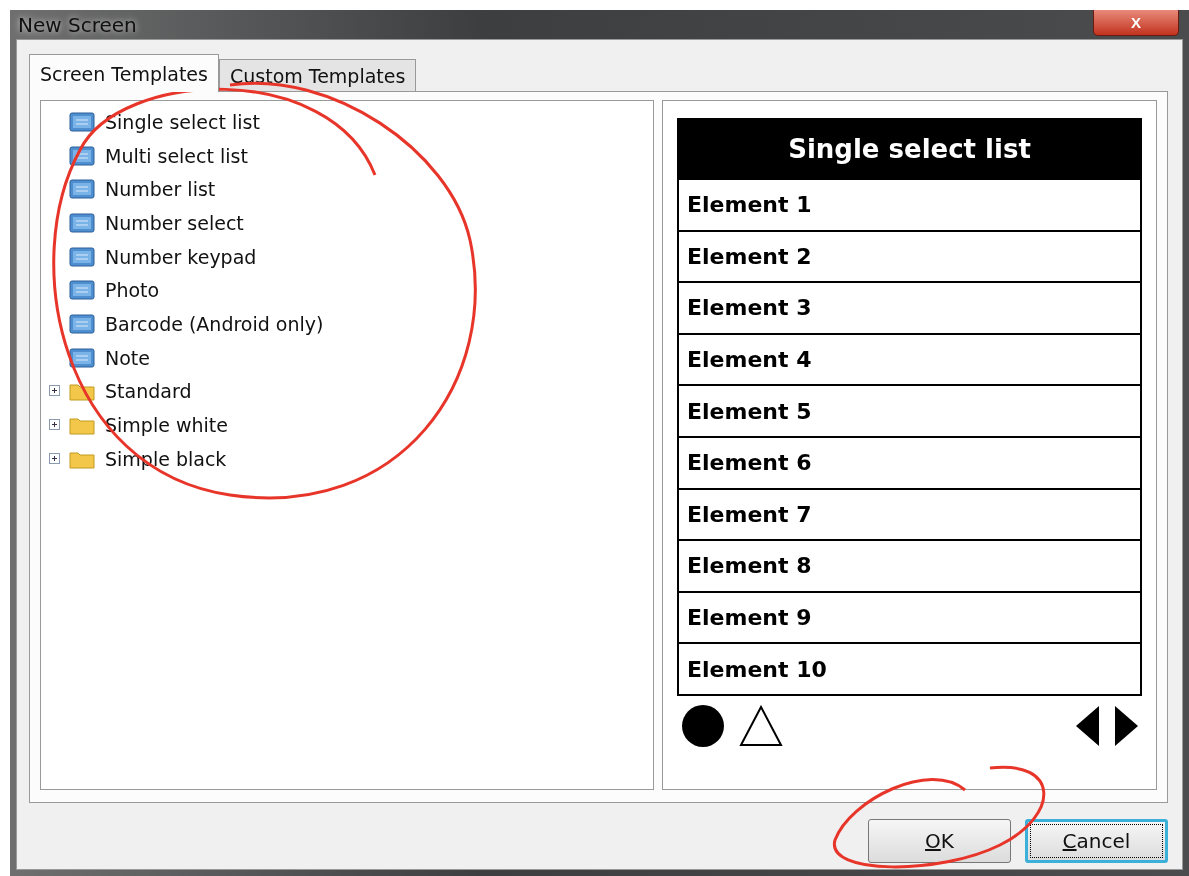 This screenshot has width=1189, height=876. What do you see at coordinates (909, 514) in the screenshot?
I see `list-element: Element 7` at bounding box center [909, 514].